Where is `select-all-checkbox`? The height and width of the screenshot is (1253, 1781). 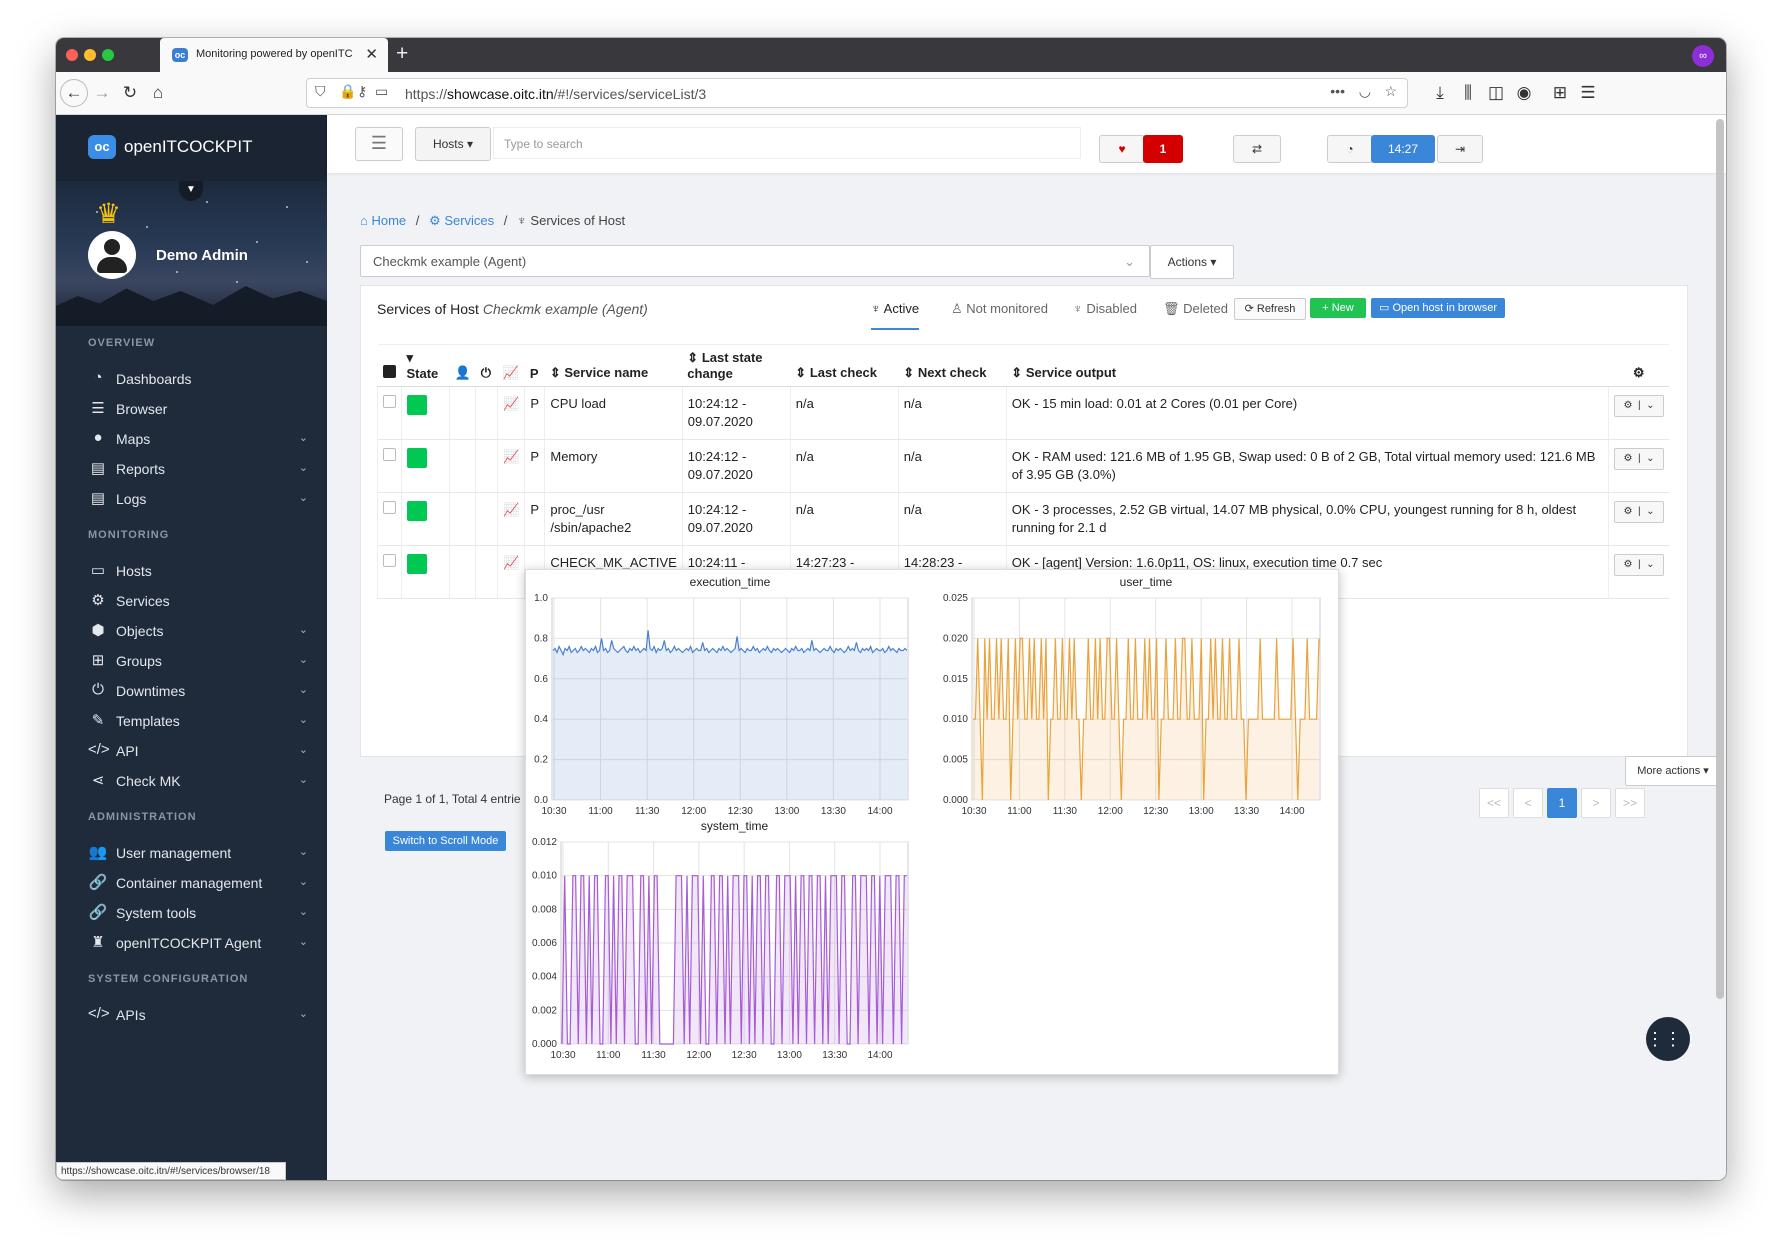
select-all-checkbox is located at coordinates (389, 365).